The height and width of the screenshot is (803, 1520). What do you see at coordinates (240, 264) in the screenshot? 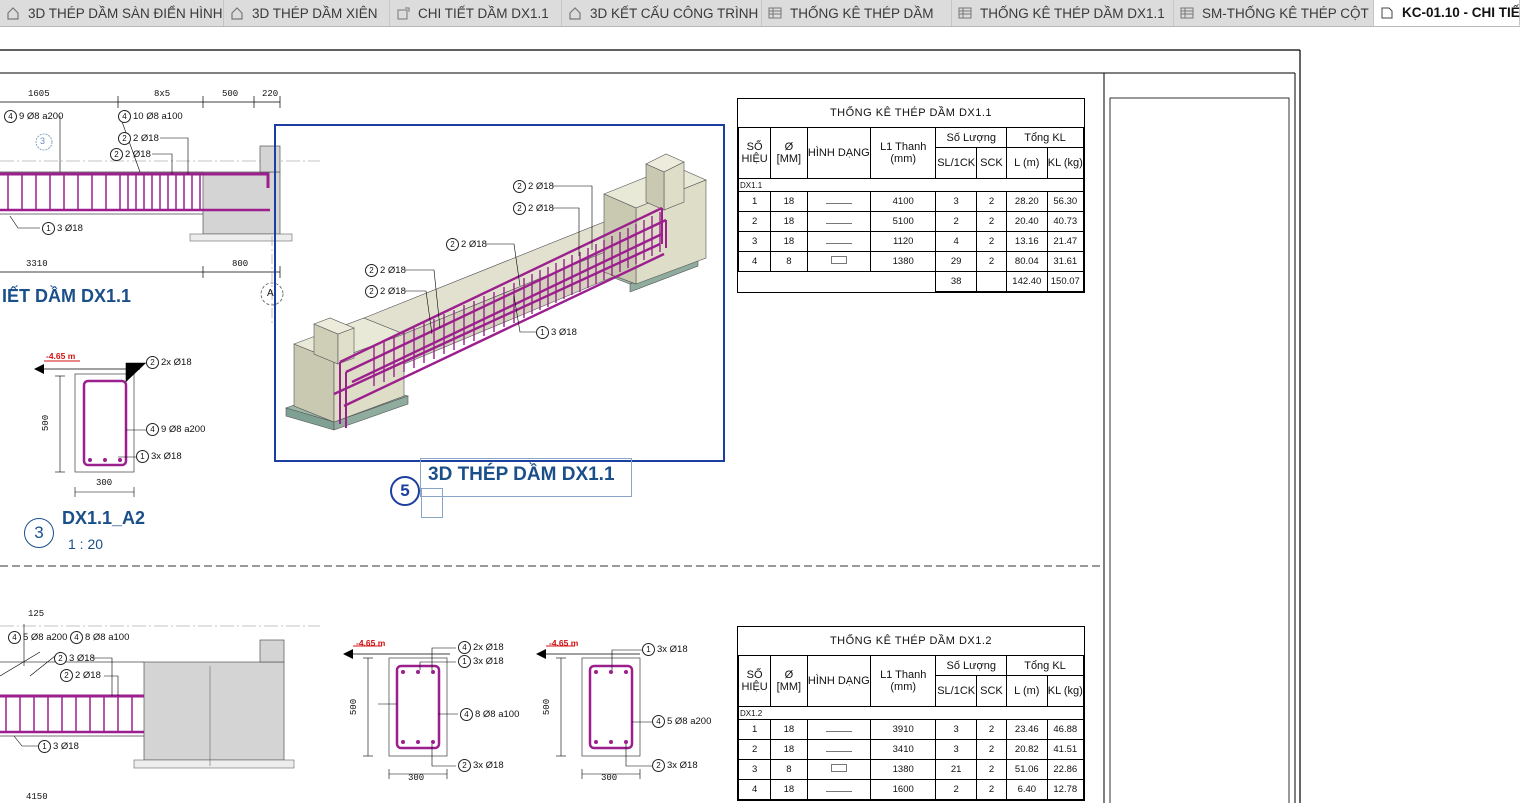
I see `dim-800: 800` at bounding box center [240, 264].